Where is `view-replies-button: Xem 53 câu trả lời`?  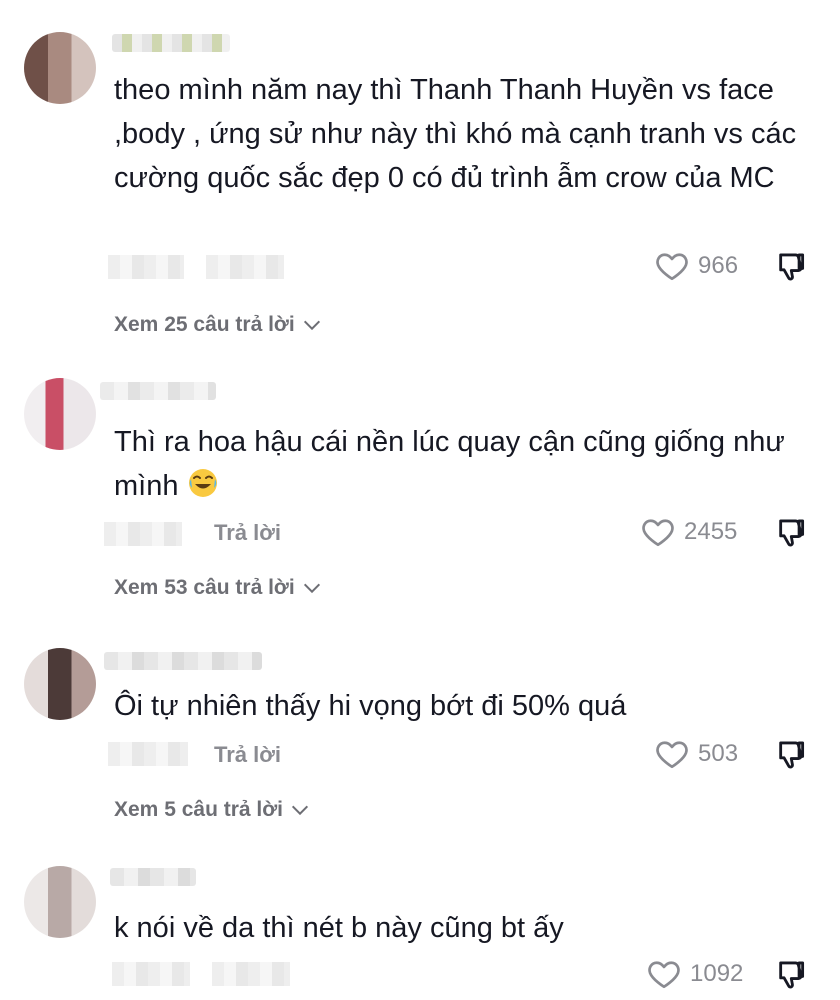
view-replies-button: Xem 53 câu trả lời is located at coordinates (218, 588).